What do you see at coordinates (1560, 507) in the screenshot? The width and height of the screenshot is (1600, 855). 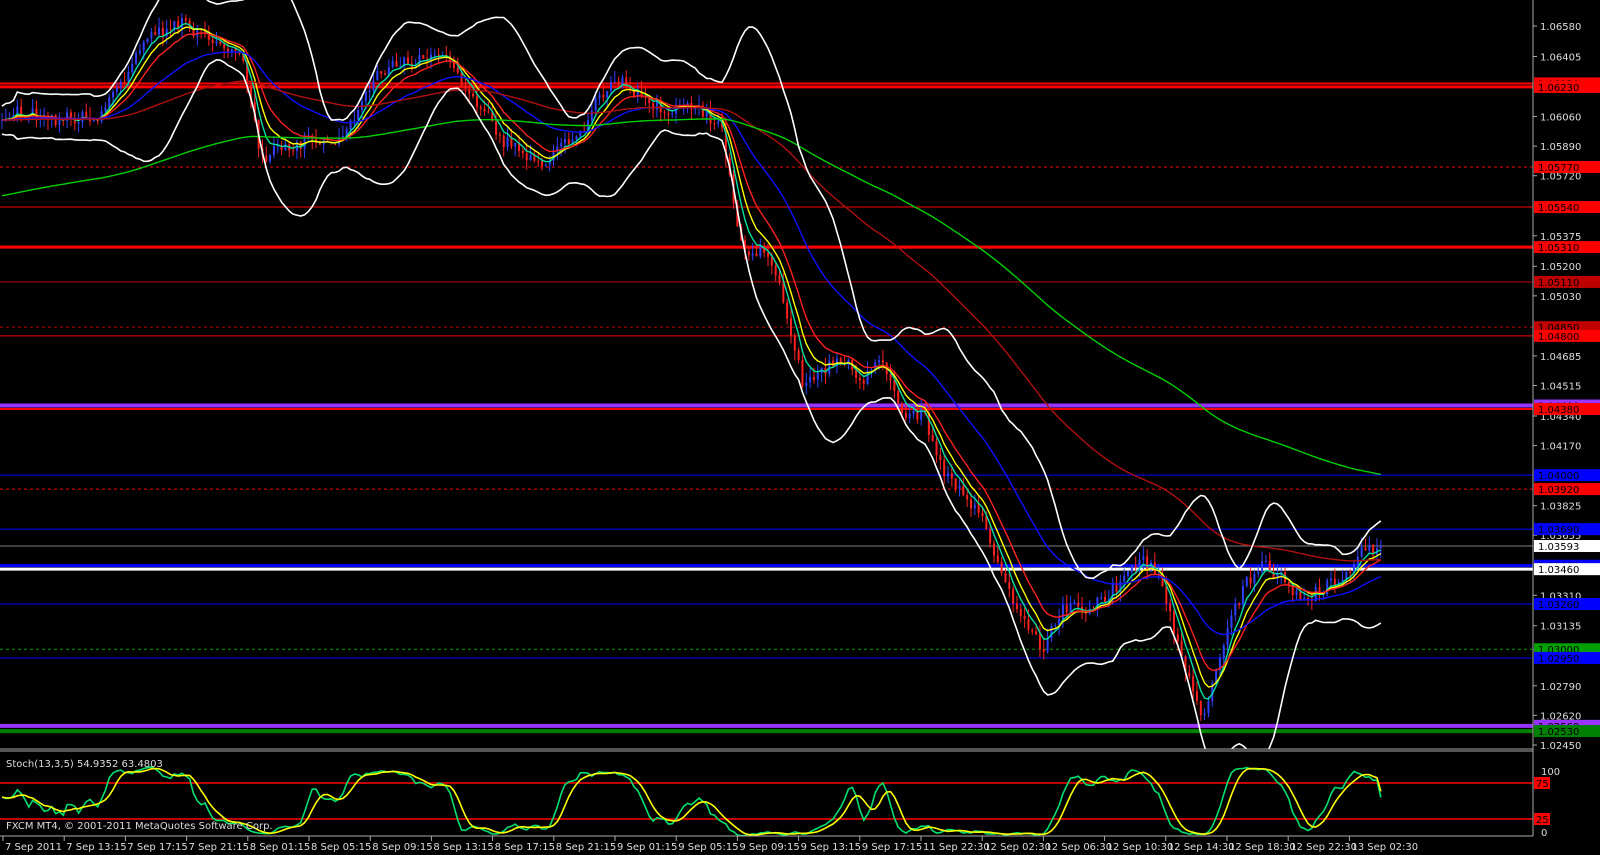 I see `price-tick-label: 1.03825` at bounding box center [1560, 507].